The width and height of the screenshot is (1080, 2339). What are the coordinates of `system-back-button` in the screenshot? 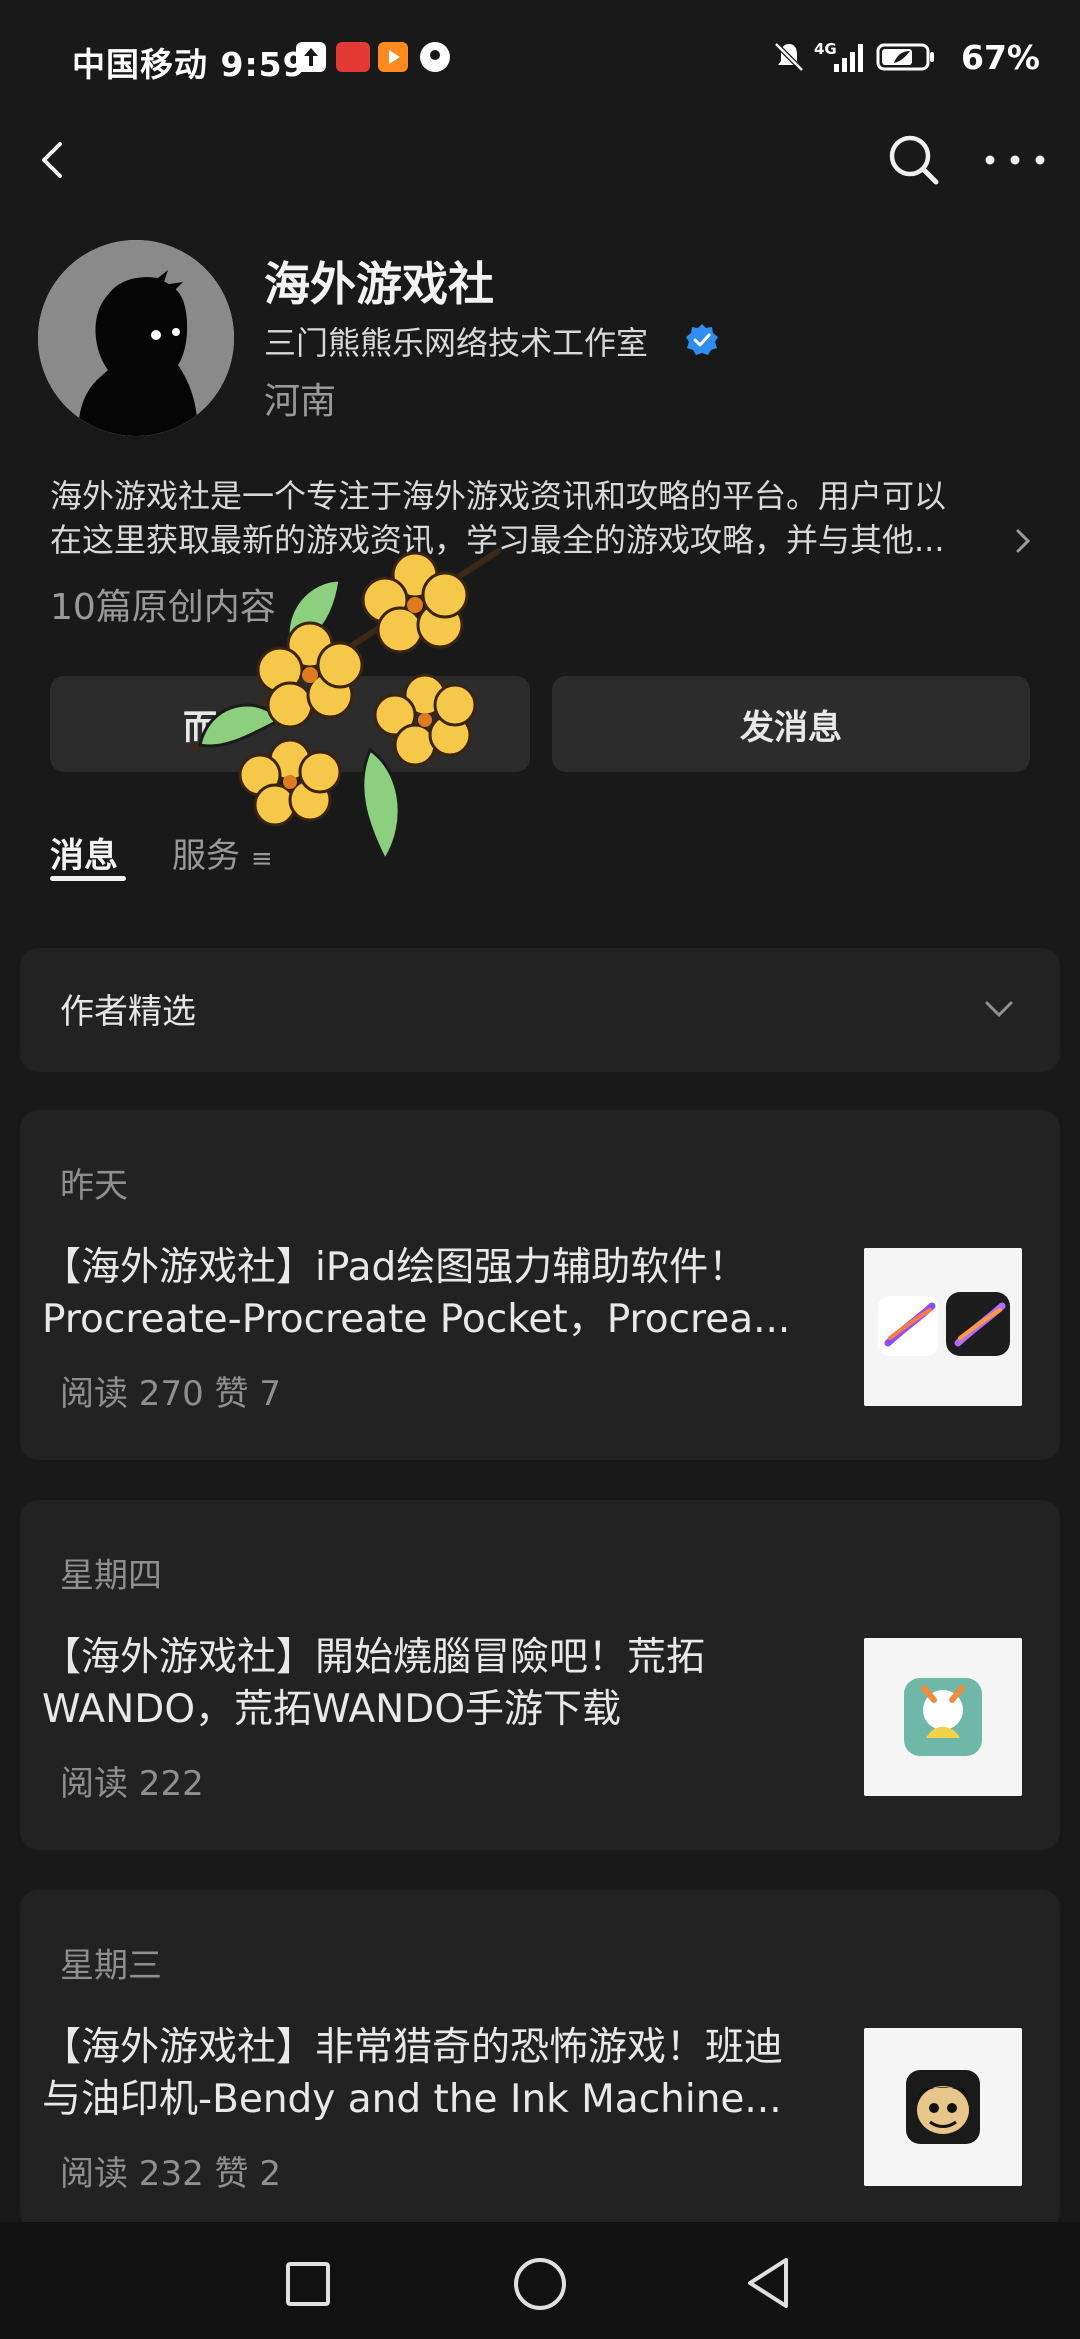 It's located at (769, 2283).